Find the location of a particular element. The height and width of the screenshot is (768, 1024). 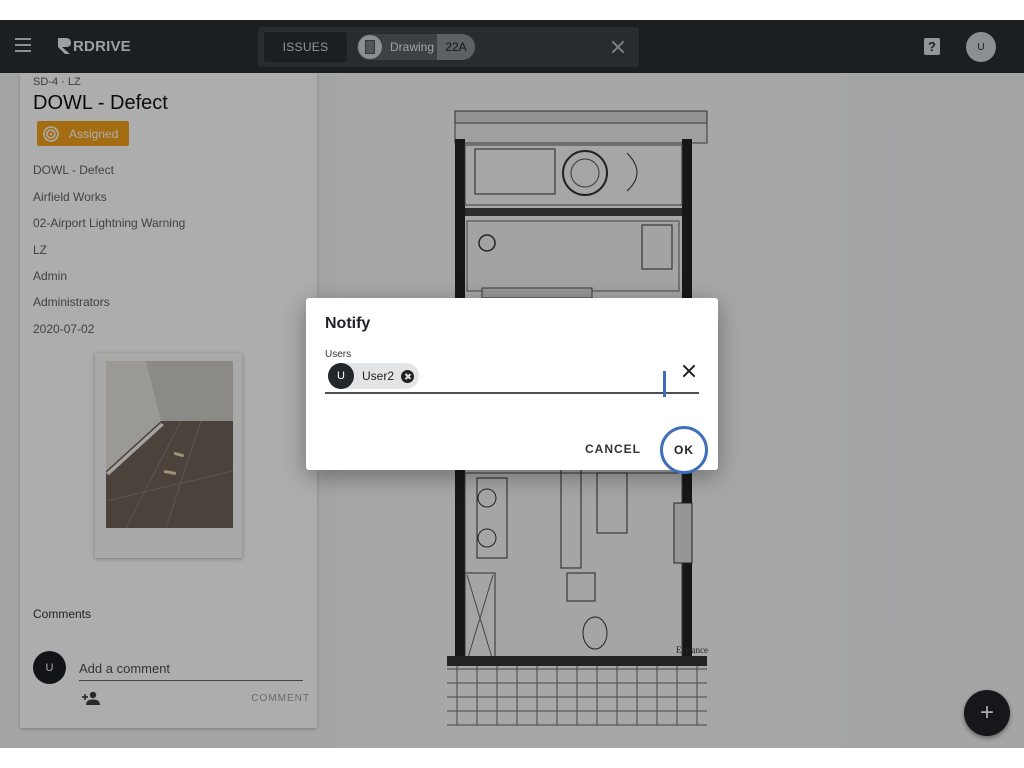

users-field-label: Users is located at coordinates (338, 354).